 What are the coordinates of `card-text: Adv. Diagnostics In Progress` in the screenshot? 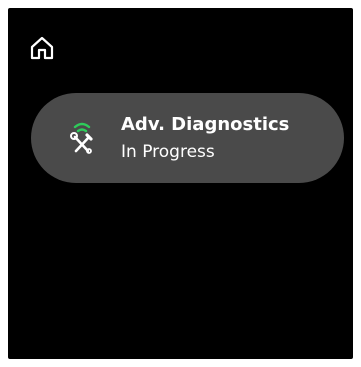 It's located at (205, 139).